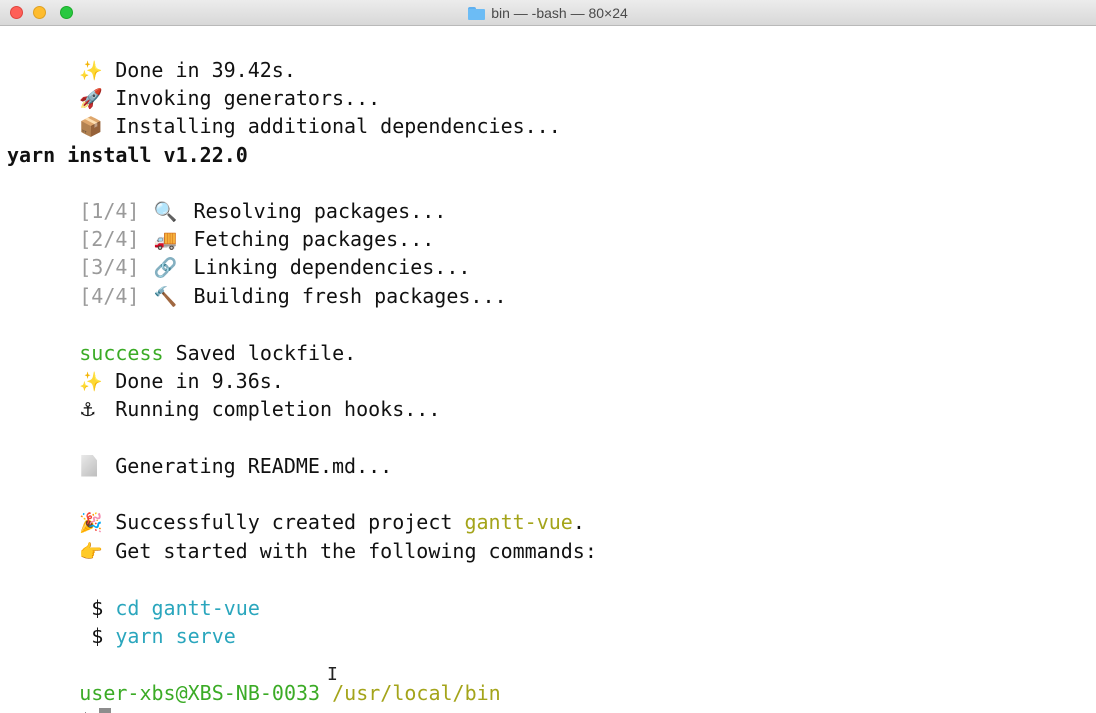 Image resolution: width=1096 pixels, height=713 pixels. Describe the element at coordinates (88, 410) in the screenshot. I see `anchor-icon: ⚓` at that location.